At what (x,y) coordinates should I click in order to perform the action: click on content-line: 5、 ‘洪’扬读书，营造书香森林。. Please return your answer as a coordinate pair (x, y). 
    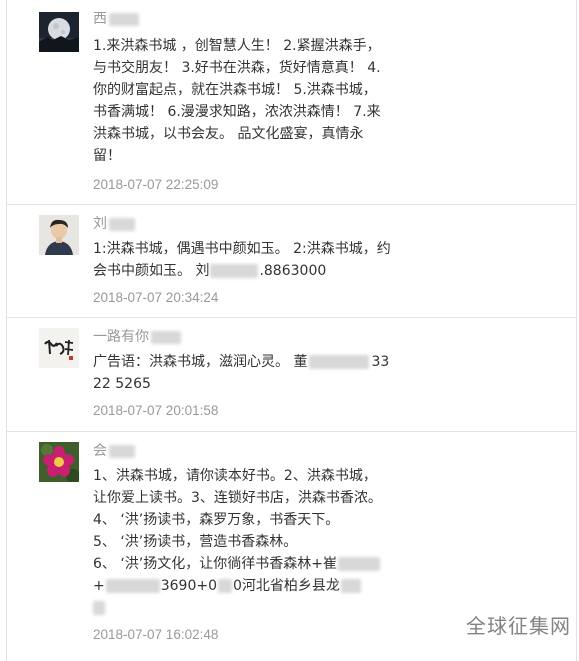
    Looking at the image, I should click on (195, 542).